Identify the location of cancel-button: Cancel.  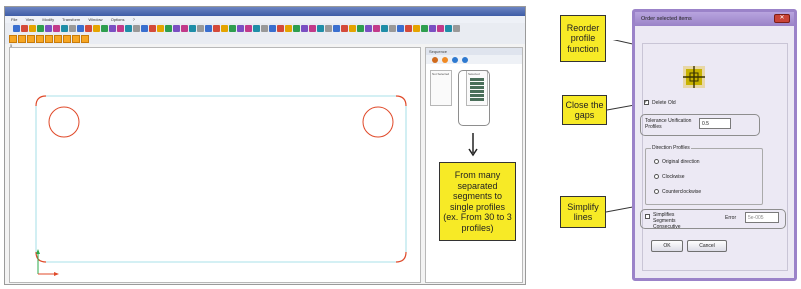
(707, 246).